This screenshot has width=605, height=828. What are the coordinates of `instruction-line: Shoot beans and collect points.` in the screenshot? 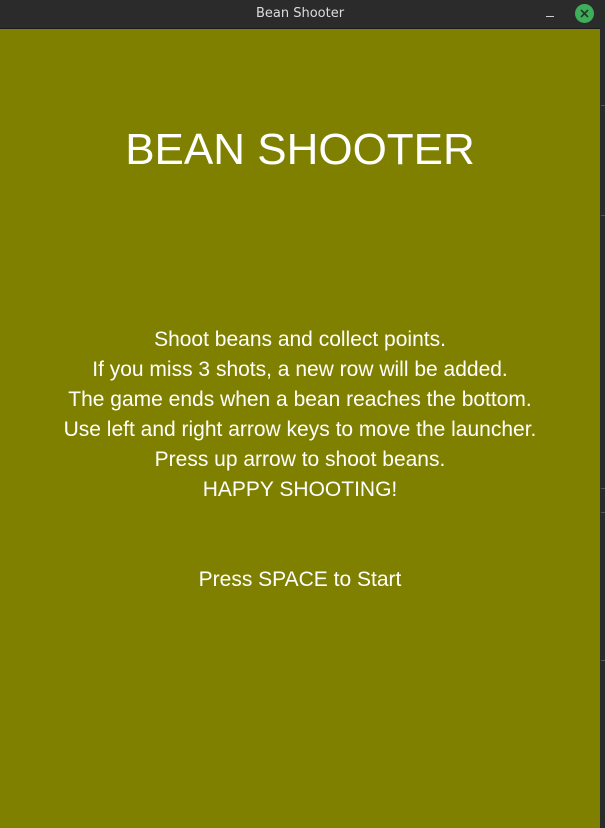 It's located at (300, 339).